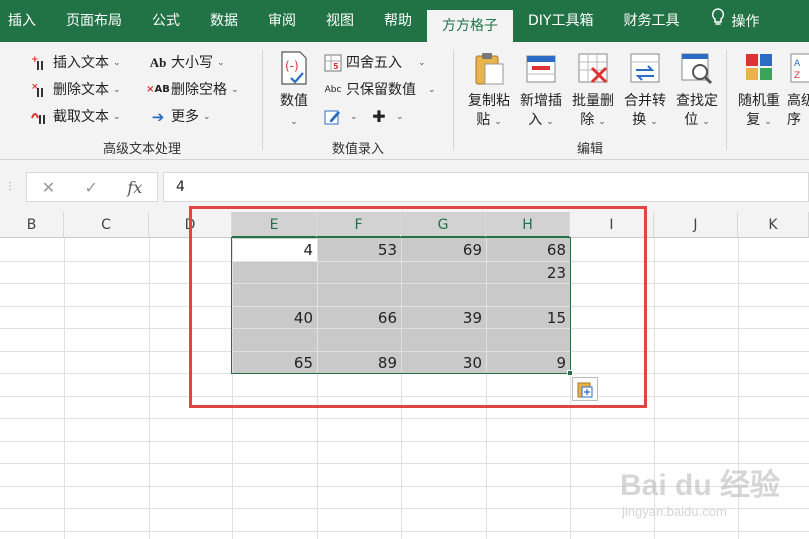 This screenshot has height=539, width=809. What do you see at coordinates (589, 149) in the screenshot?
I see `group-label-edit: 编辑` at bounding box center [589, 149].